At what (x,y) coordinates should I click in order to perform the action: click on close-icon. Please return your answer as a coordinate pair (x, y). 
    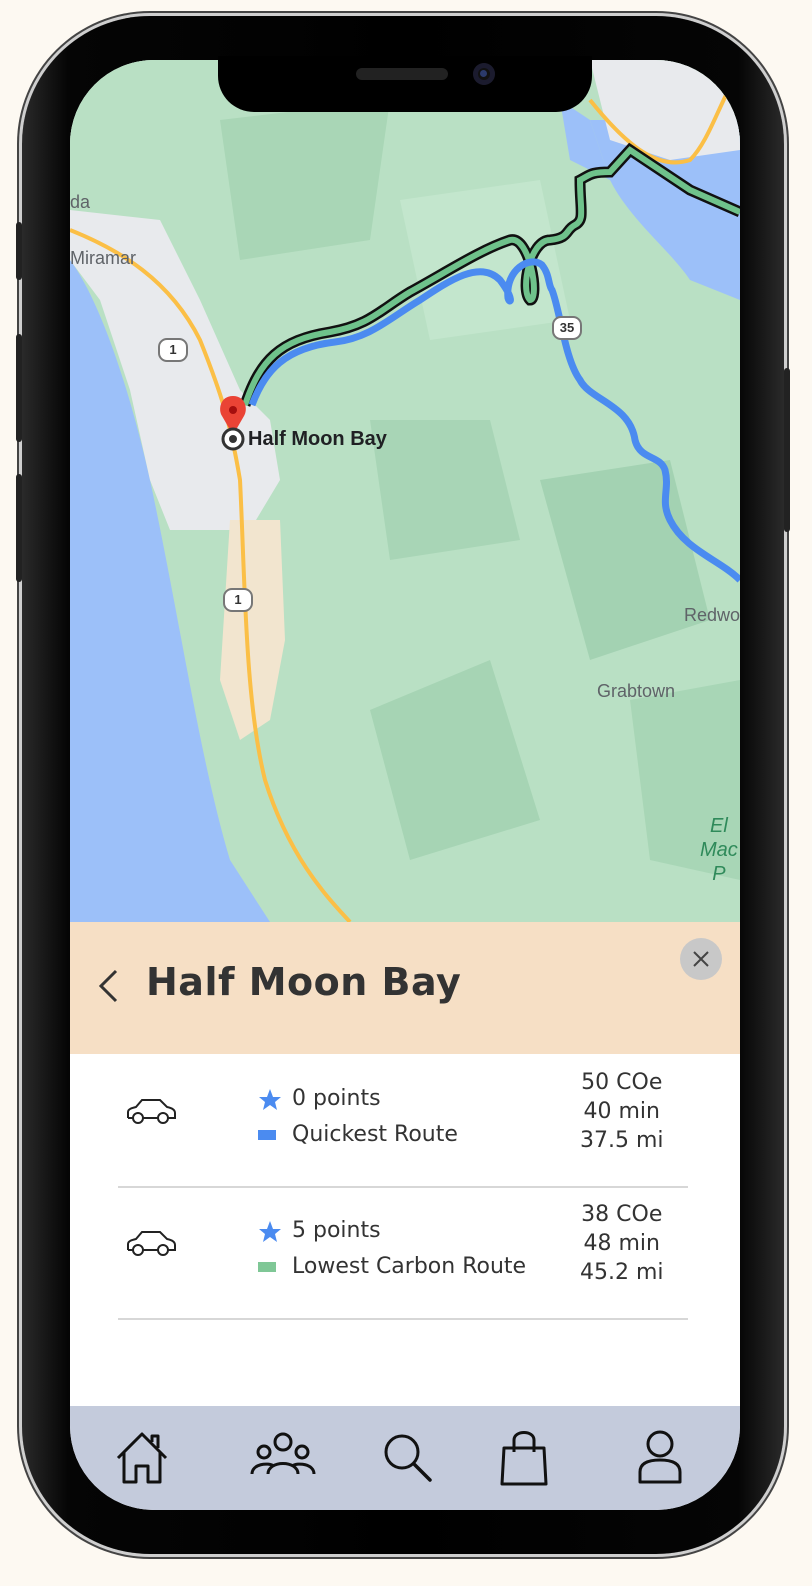
    Looking at the image, I should click on (701, 959).